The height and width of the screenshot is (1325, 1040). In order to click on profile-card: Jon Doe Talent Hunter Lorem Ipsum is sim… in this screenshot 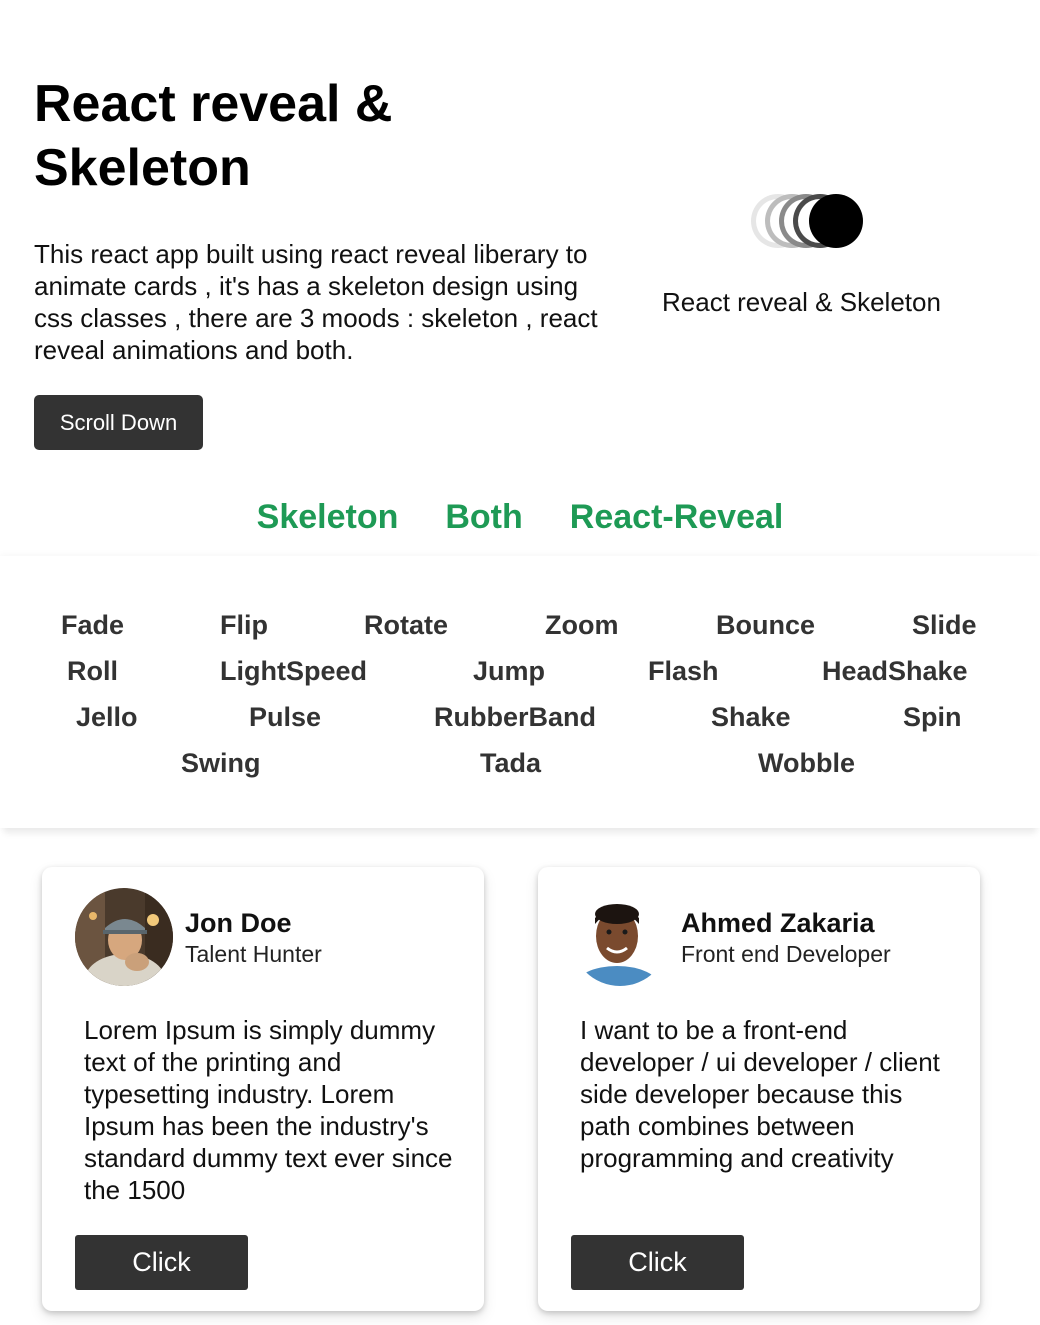, I will do `click(263, 1089)`.